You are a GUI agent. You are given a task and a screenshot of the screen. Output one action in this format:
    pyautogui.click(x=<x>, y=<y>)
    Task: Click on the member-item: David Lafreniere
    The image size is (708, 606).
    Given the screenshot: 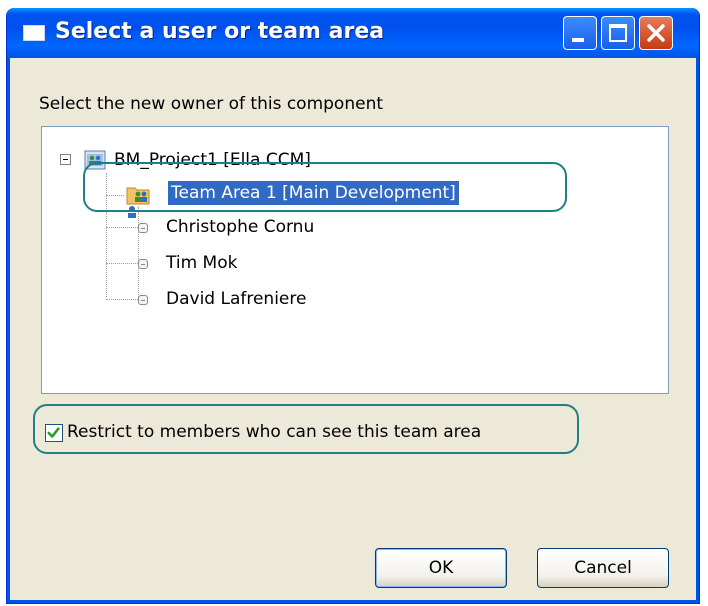 What is the action you would take?
    pyautogui.click(x=236, y=299)
    